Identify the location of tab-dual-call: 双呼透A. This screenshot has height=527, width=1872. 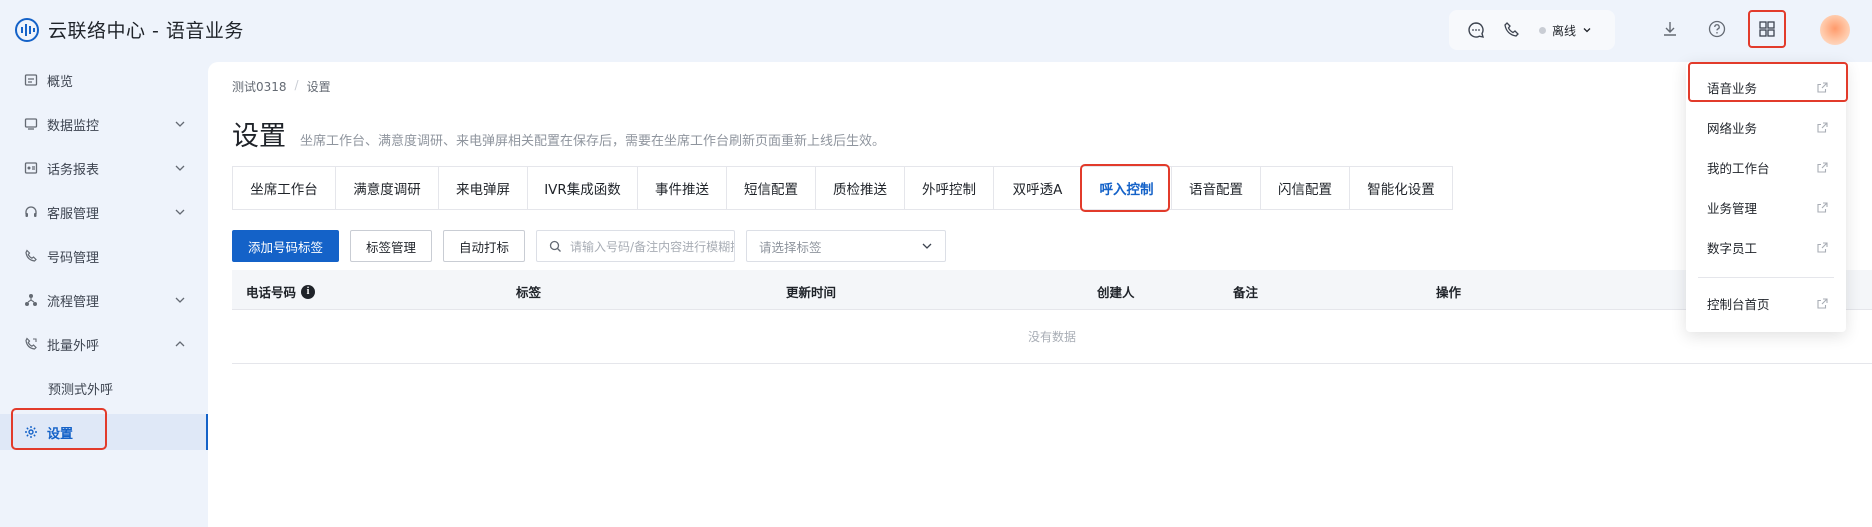
(1038, 188).